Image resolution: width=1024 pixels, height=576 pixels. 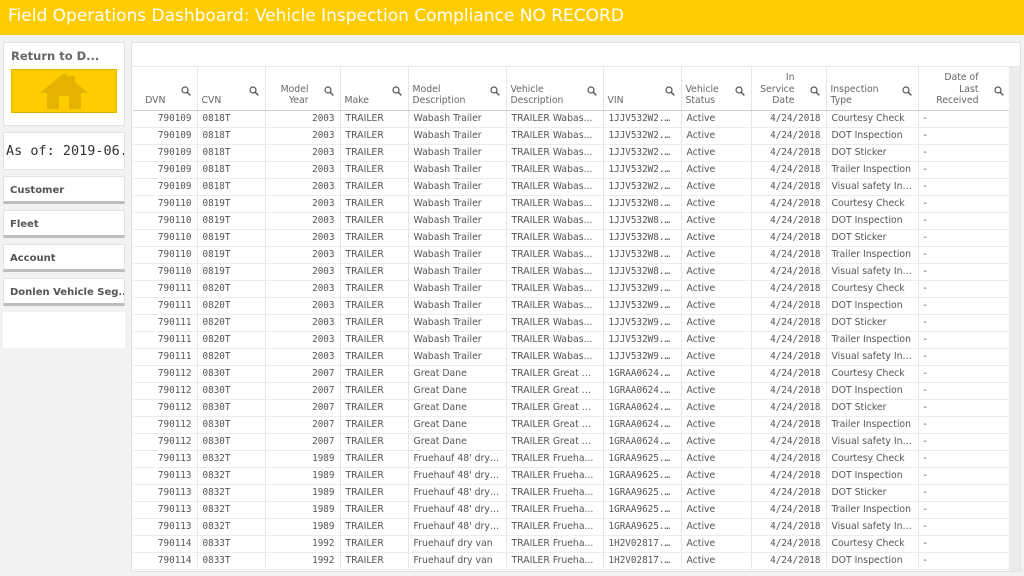 I want to click on cell-cvn: 0833T, so click(x=231, y=544).